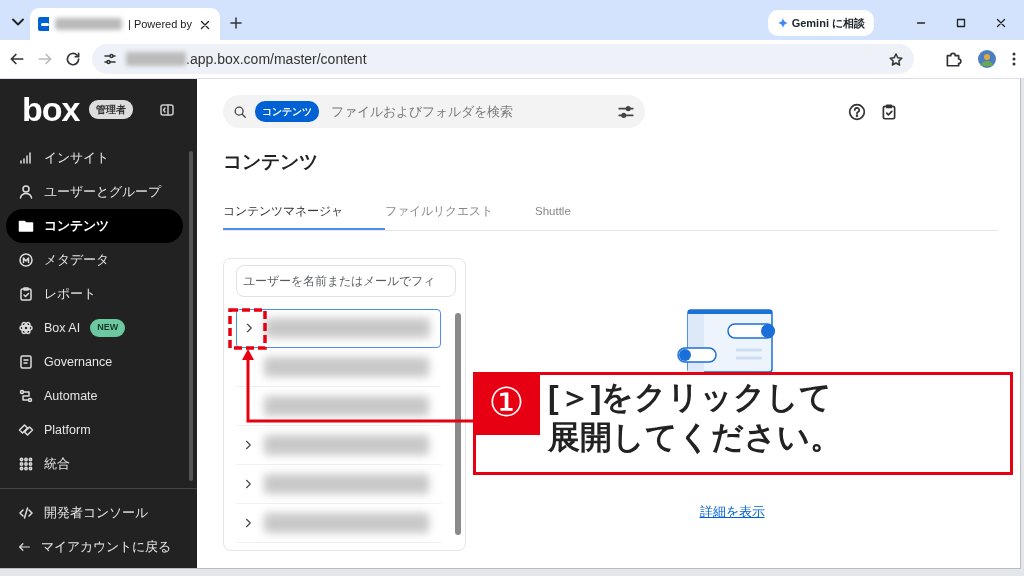 The height and width of the screenshot is (576, 1024). What do you see at coordinates (732, 511) in the screenshot?
I see `details-link: 詳細を表示` at bounding box center [732, 511].